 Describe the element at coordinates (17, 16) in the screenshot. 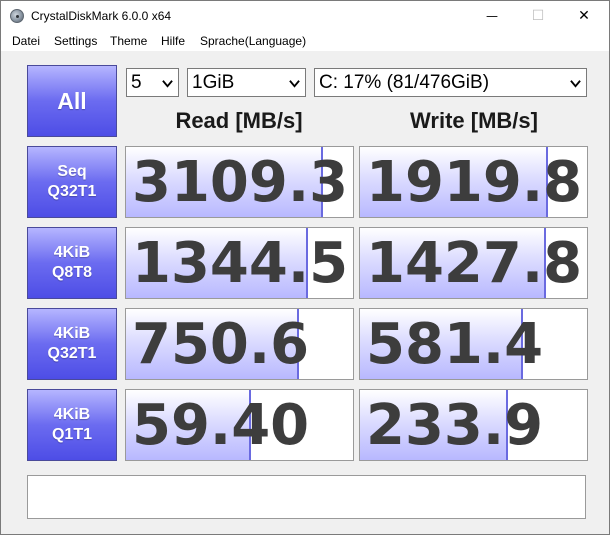

I see `disk-app-icon` at that location.